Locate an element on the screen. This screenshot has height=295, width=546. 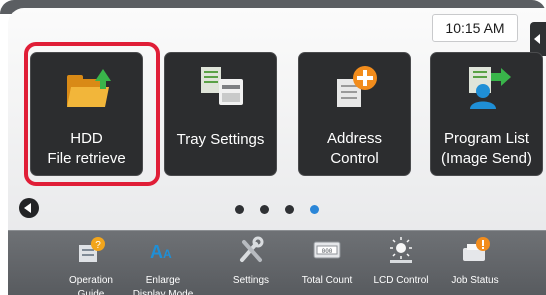
arrow-left-icon is located at coordinates (537, 39).